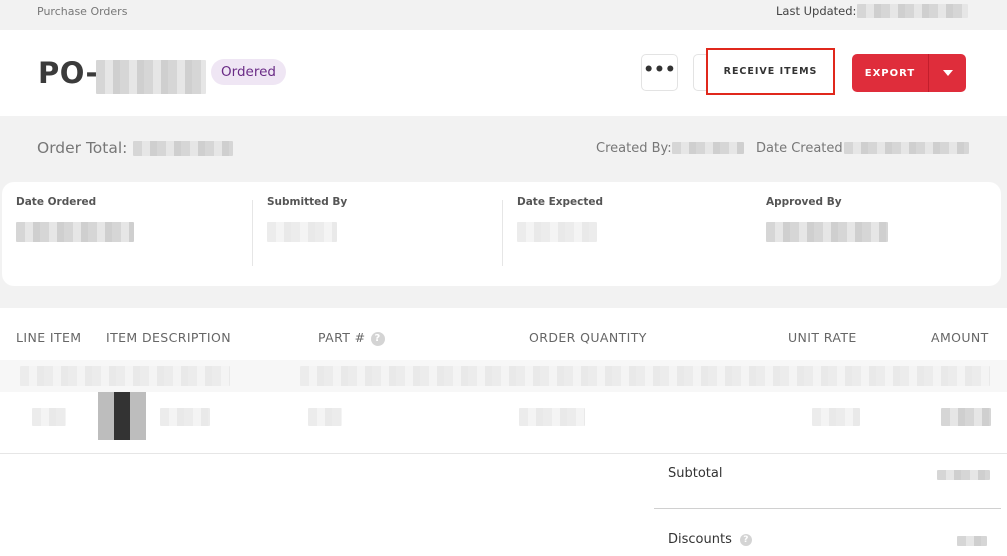  I want to click on order-total-label: Order Total:, so click(82, 148).